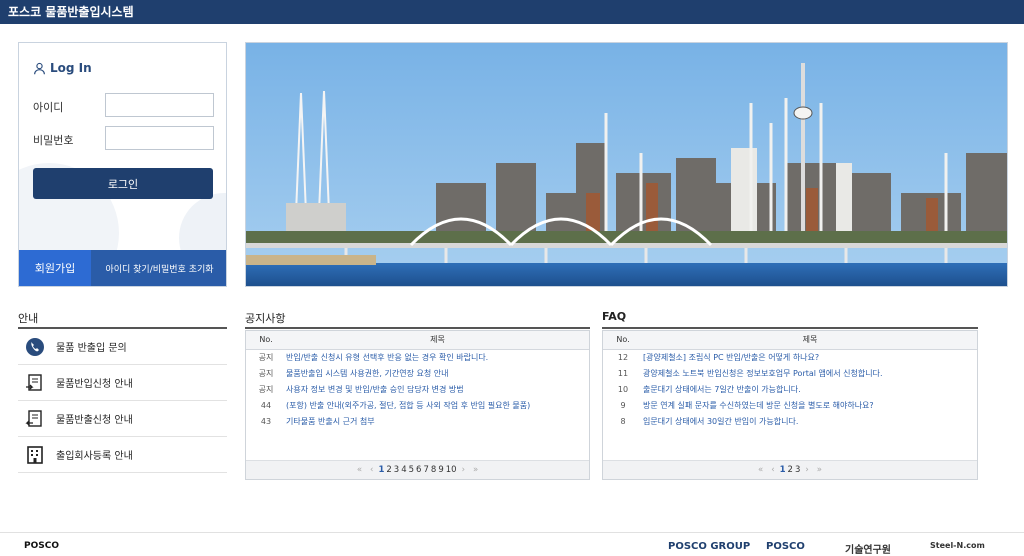  What do you see at coordinates (403, 470) in the screenshot?
I see `page-link: 4` at bounding box center [403, 470].